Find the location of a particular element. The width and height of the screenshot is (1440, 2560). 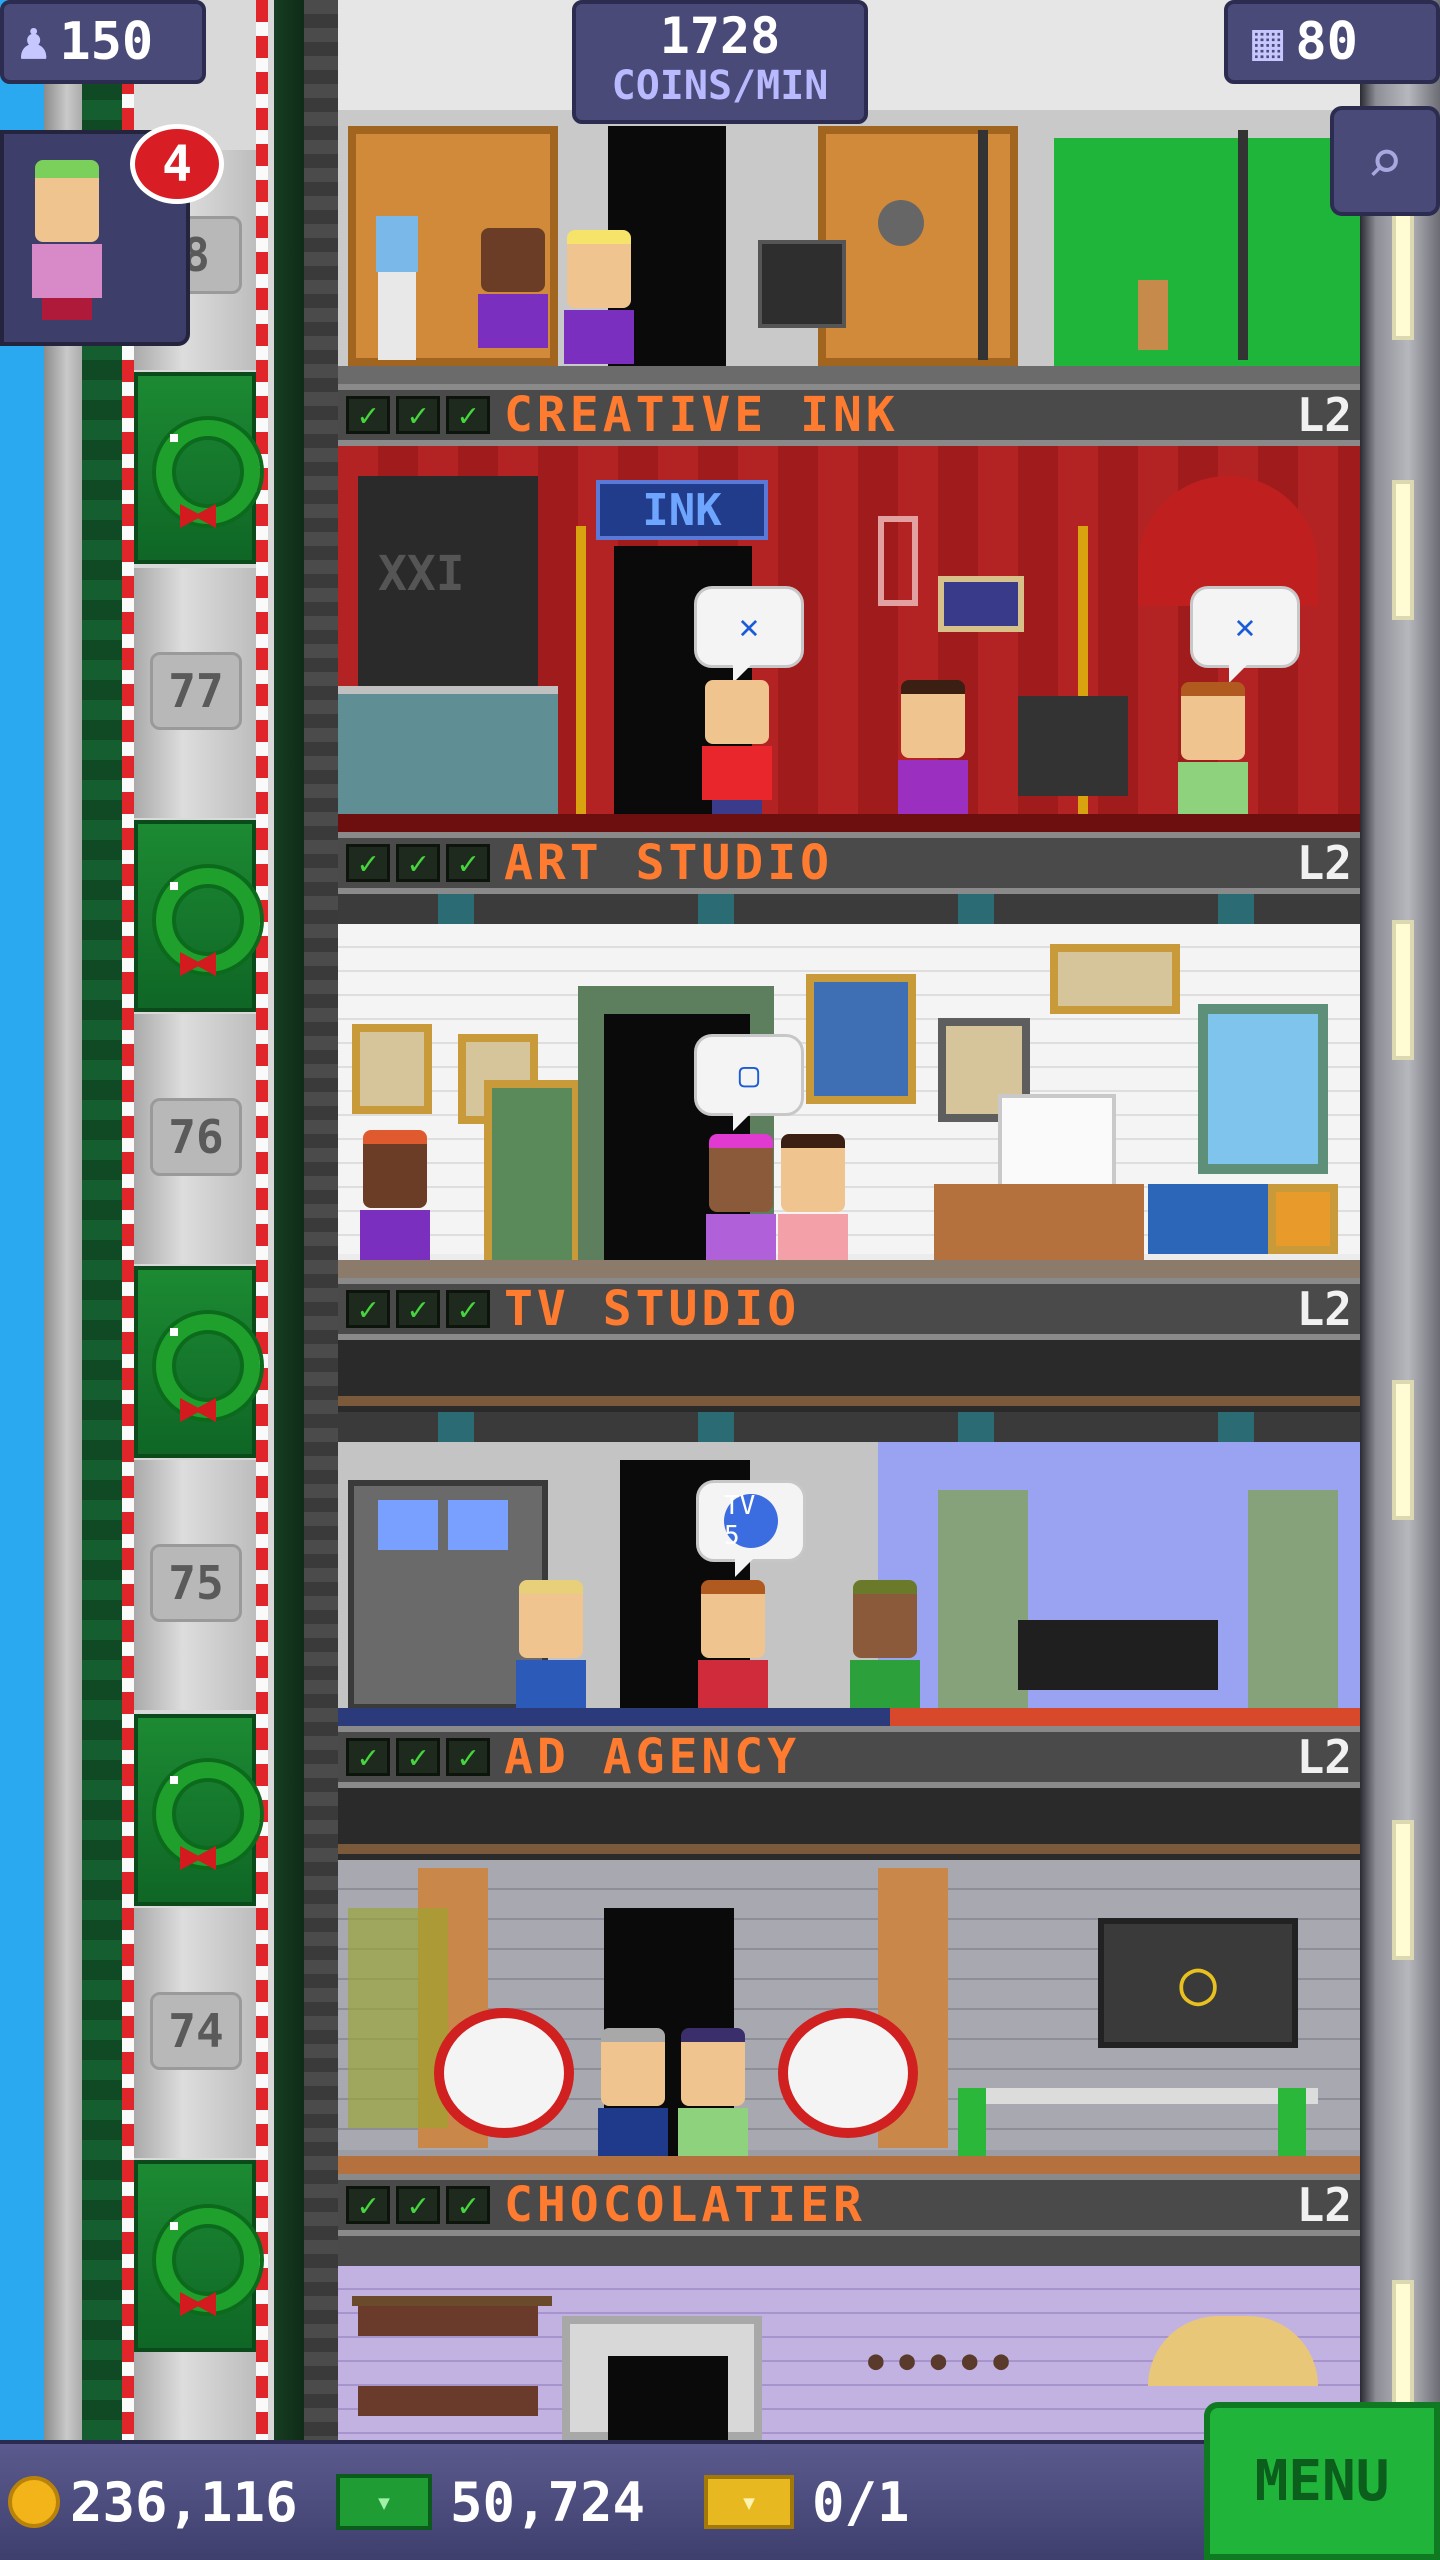

floor-number: 74 is located at coordinates (196, 2031).